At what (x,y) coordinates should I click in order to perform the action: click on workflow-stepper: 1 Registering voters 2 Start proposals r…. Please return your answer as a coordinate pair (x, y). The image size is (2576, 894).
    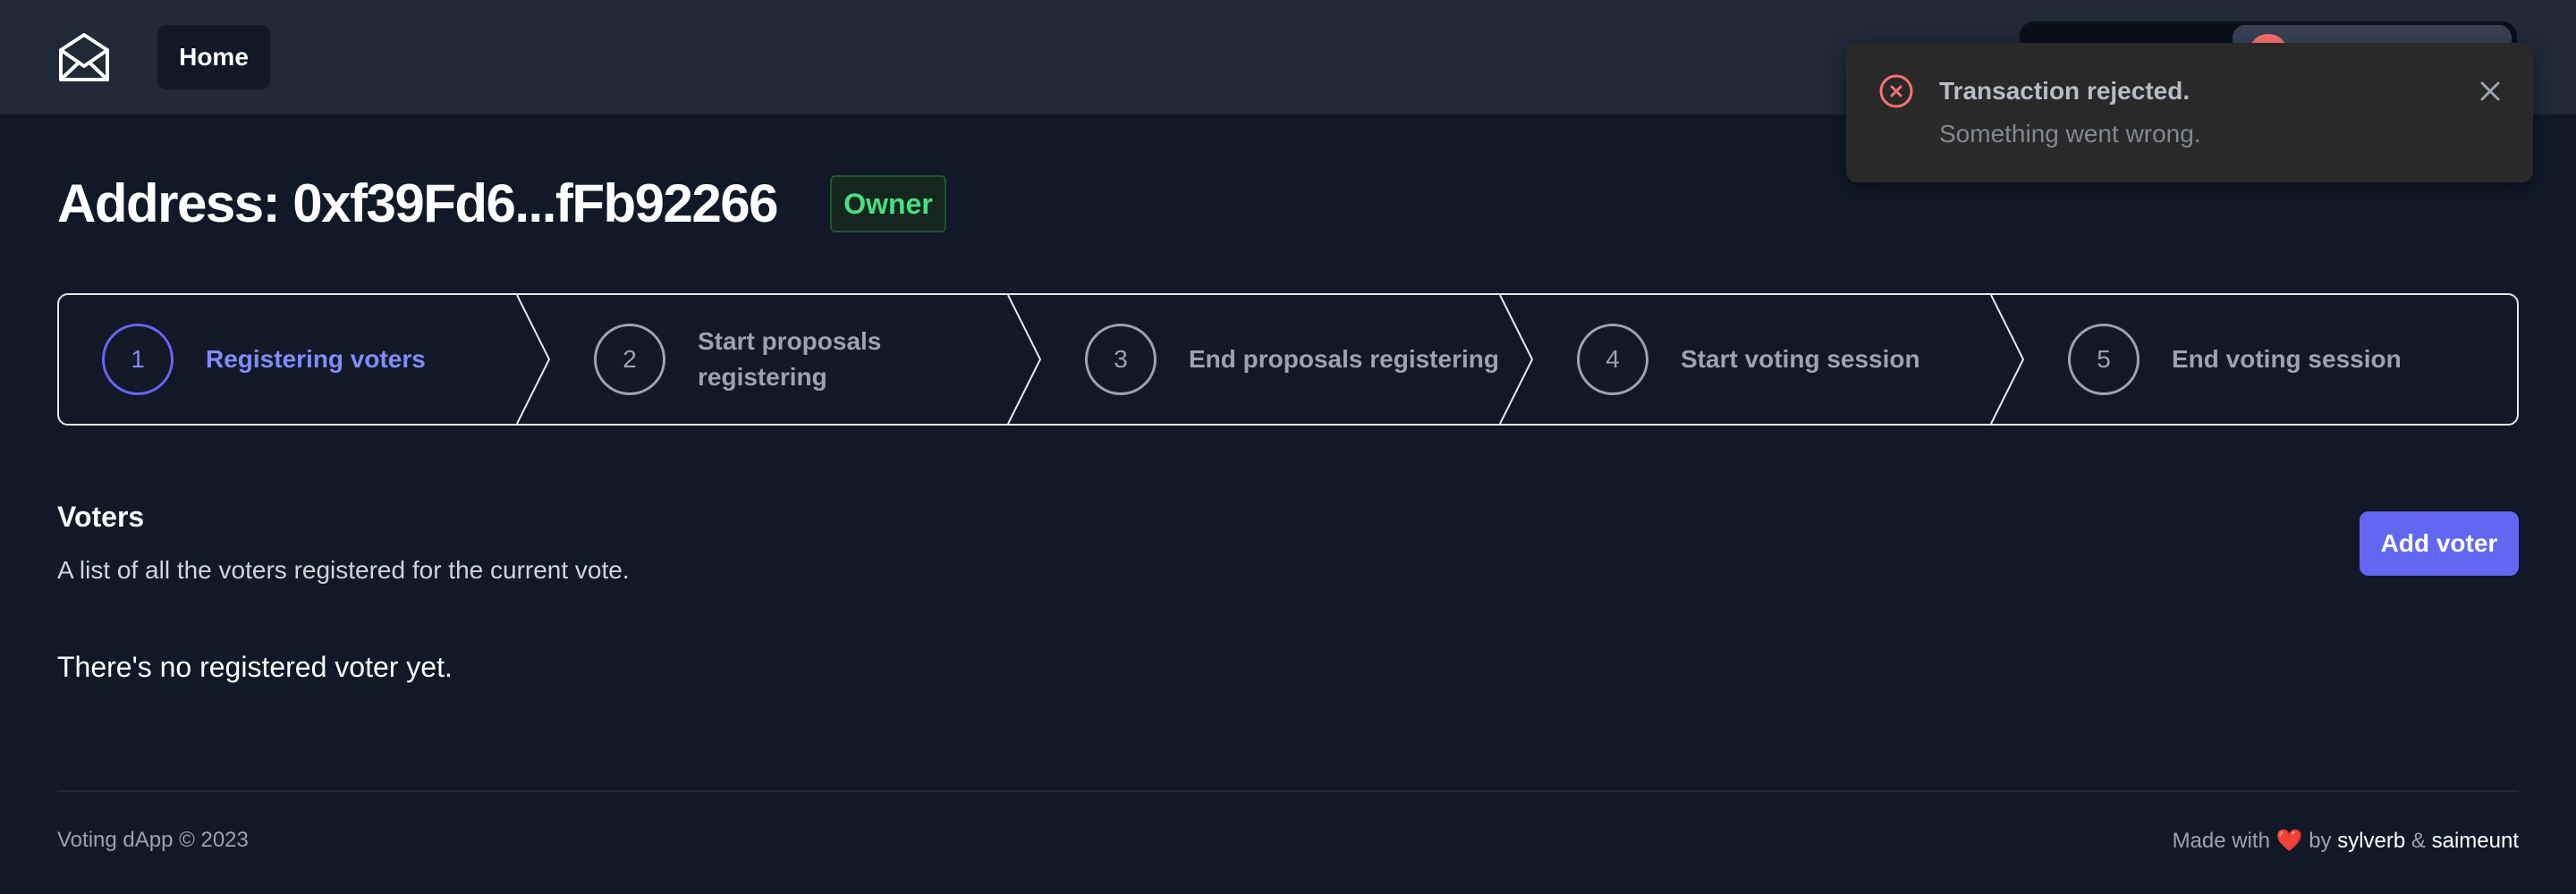
    Looking at the image, I should click on (1288, 359).